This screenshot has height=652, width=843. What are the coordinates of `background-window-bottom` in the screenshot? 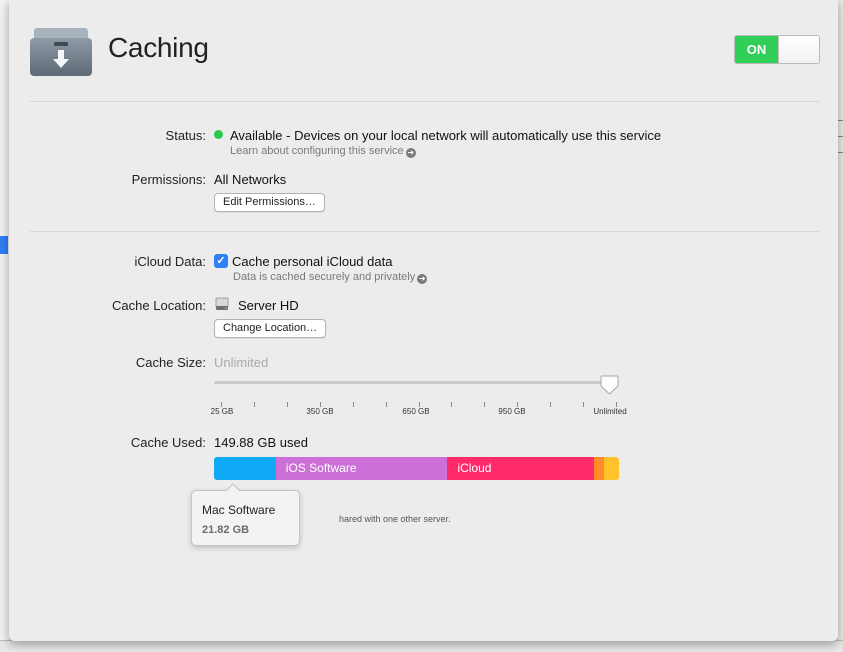 It's located at (421, 646).